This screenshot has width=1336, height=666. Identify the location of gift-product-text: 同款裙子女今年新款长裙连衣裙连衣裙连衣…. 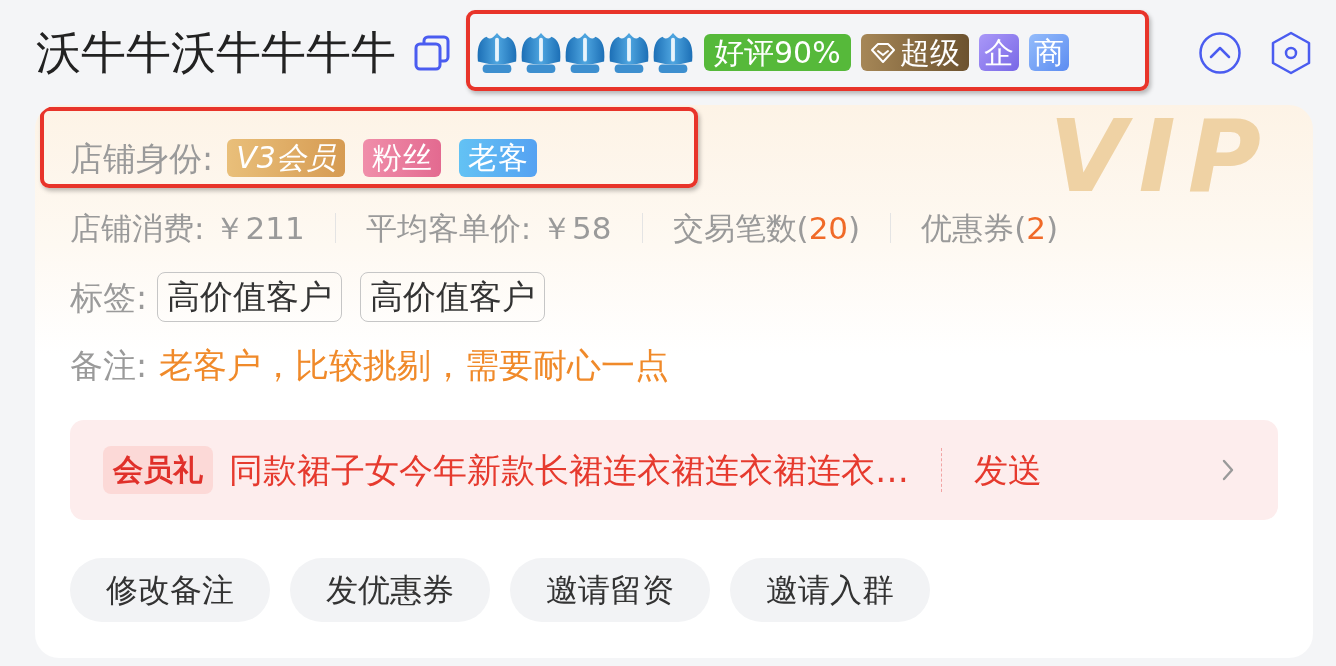
(569, 470).